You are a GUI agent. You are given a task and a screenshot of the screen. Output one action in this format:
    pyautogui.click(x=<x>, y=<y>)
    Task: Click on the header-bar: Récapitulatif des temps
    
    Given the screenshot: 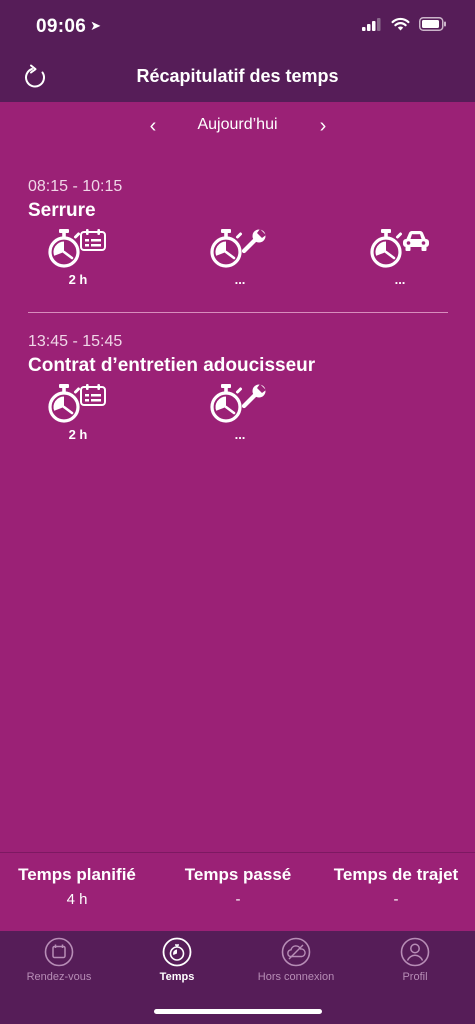 What is the action you would take?
    pyautogui.click(x=237, y=78)
    